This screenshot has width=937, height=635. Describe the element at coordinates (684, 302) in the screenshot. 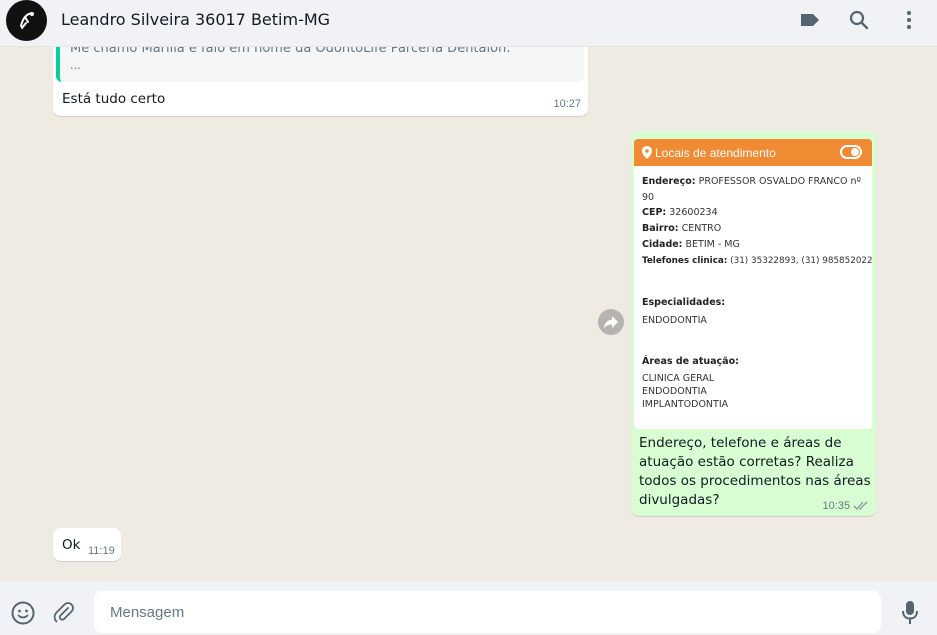

I see `especialidades-label: Especialidades:` at that location.